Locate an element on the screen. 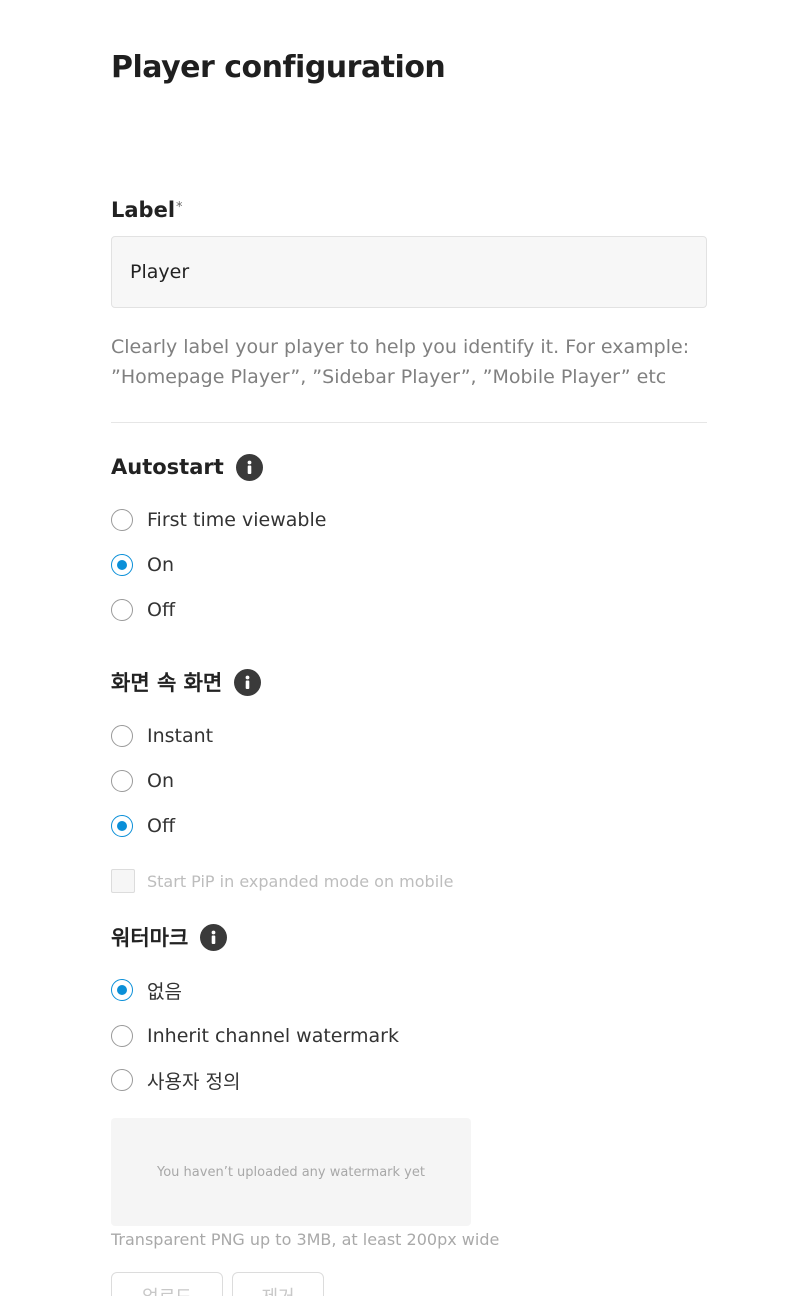 This screenshot has height=1296, width=790. pip-expanded-mobile-checkbox-row: Start PiP in expanded mode on mobile is located at coordinates (282, 881).